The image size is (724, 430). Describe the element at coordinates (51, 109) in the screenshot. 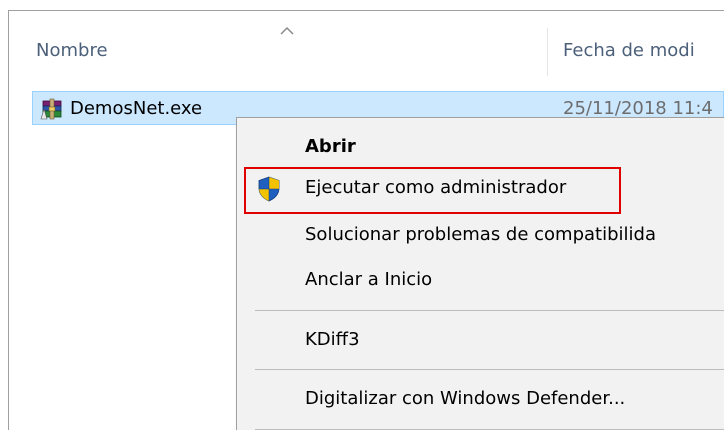

I see `winrar-archive-icon` at that location.